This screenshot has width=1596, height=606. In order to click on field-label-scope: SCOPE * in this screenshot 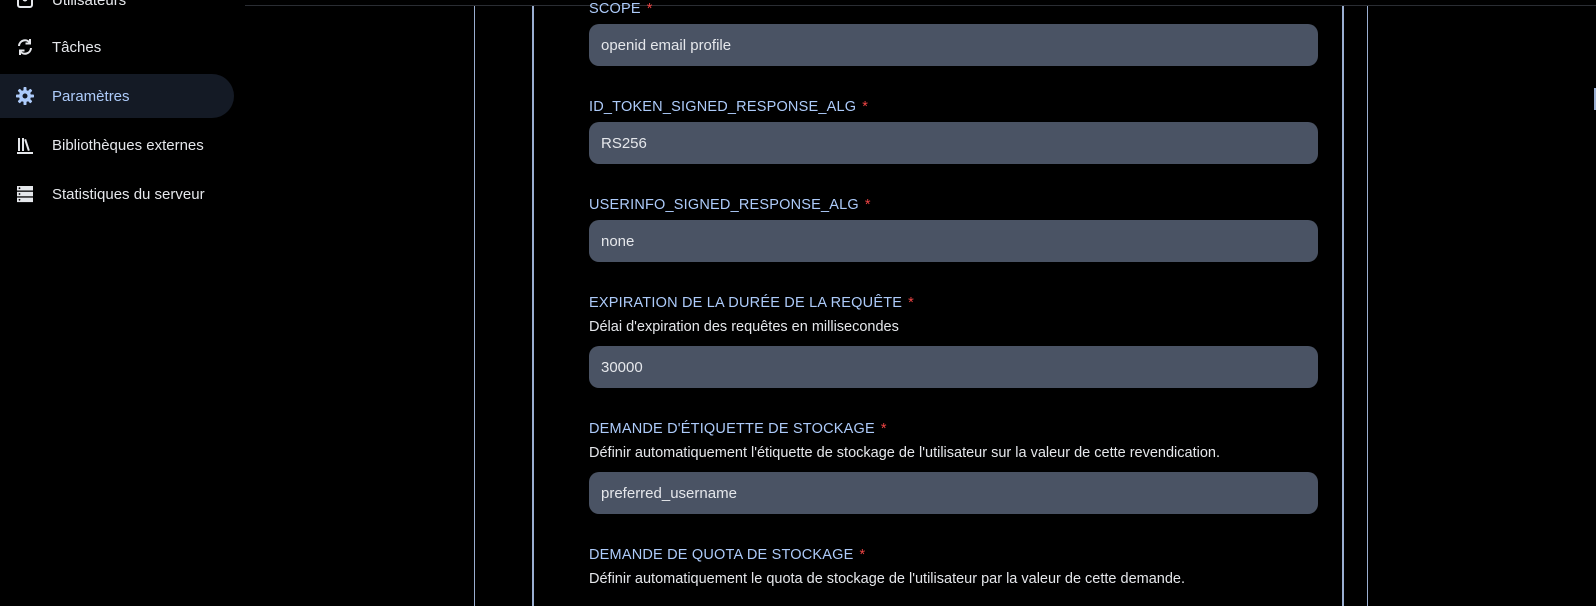, I will do `click(621, 9)`.